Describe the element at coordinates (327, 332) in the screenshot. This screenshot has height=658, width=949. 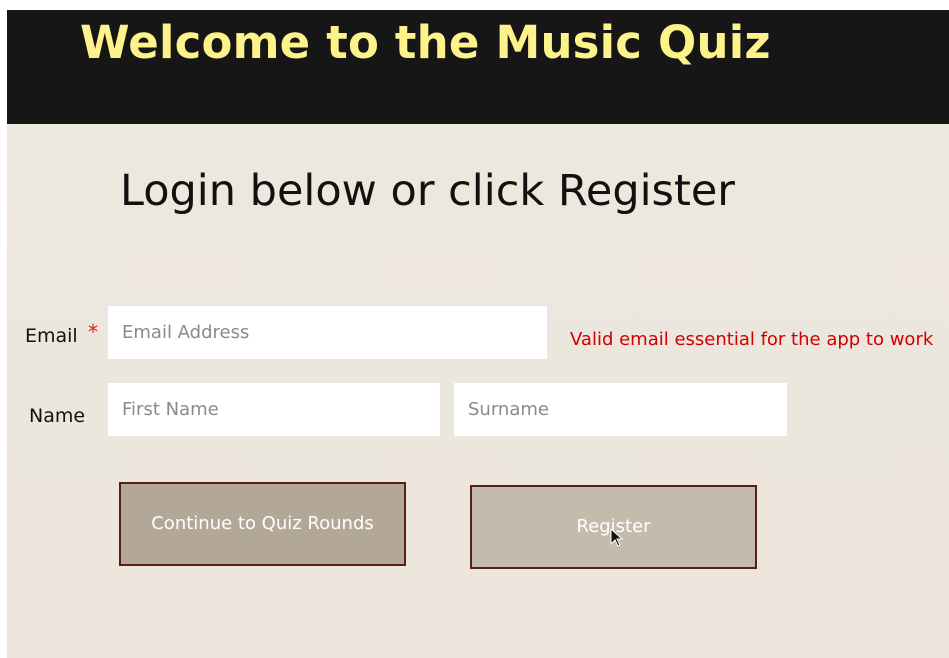
I see `email-input` at that location.